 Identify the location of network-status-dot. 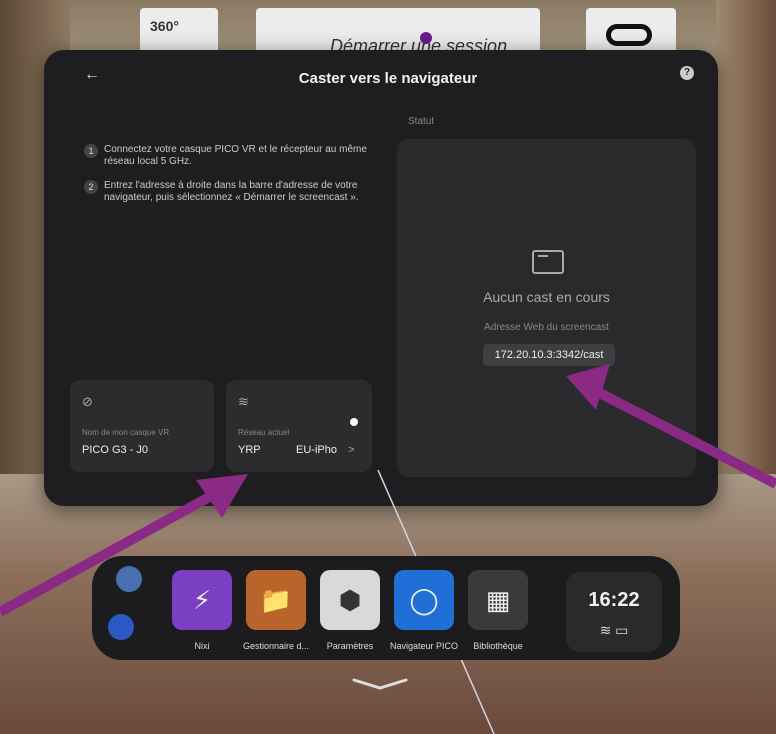
(354, 422).